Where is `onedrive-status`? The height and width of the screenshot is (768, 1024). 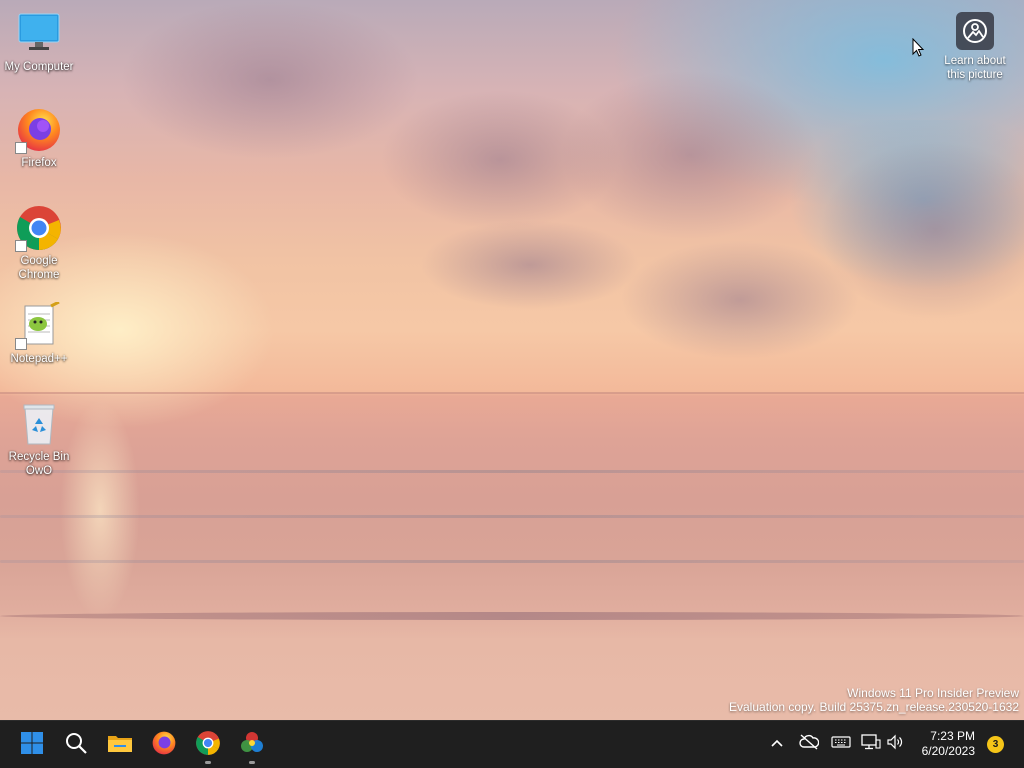 onedrive-status is located at coordinates (809, 744).